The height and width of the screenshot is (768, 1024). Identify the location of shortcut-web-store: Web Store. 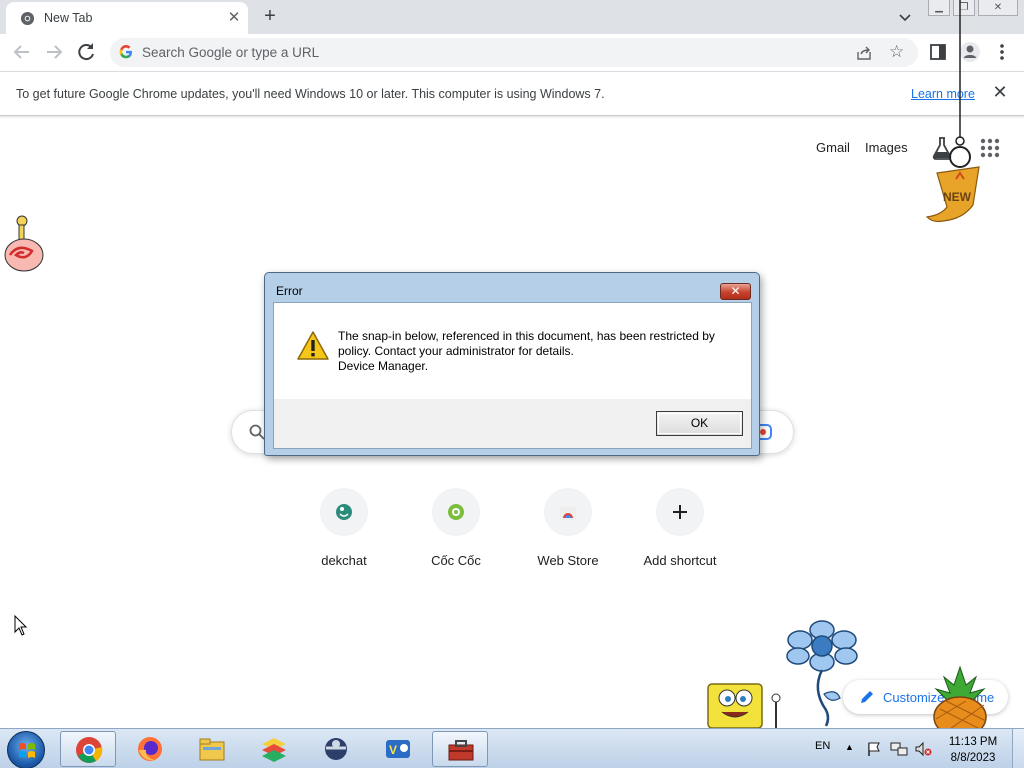
(568, 531).